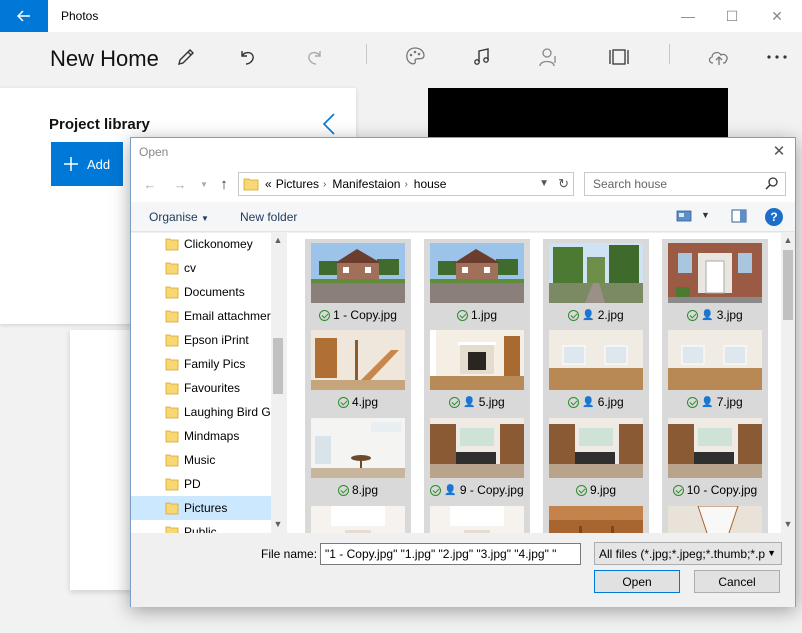 This screenshot has width=802, height=633. Describe the element at coordinates (201, 340) in the screenshot. I see `nav-folder-item: Epson iPrint` at that location.